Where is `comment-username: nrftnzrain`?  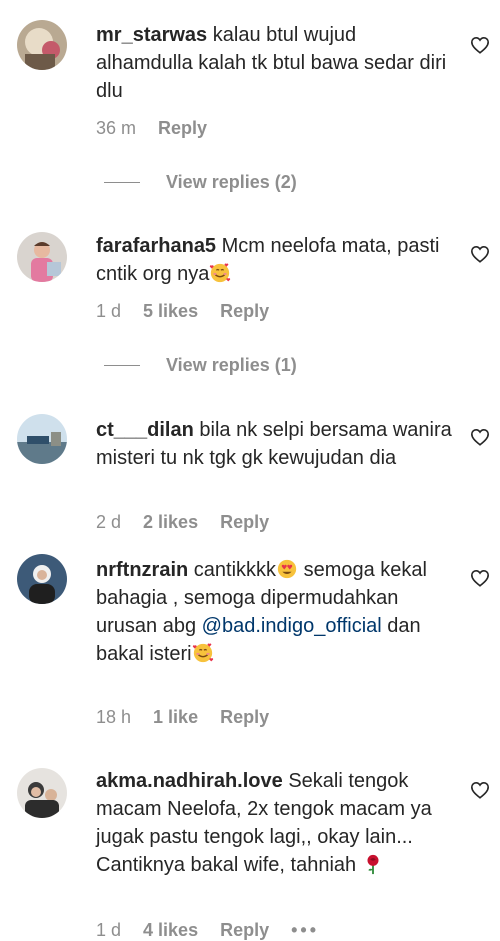
comment-username: nrftnzrain is located at coordinates (142, 570).